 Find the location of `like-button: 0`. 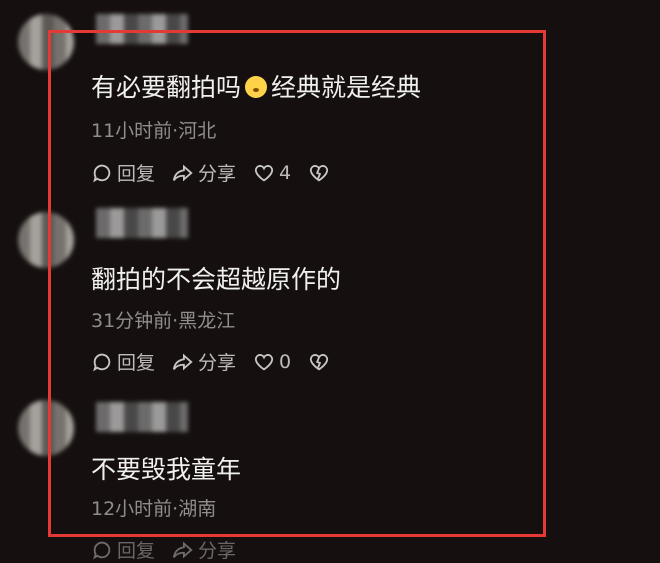

like-button: 0 is located at coordinates (272, 362).